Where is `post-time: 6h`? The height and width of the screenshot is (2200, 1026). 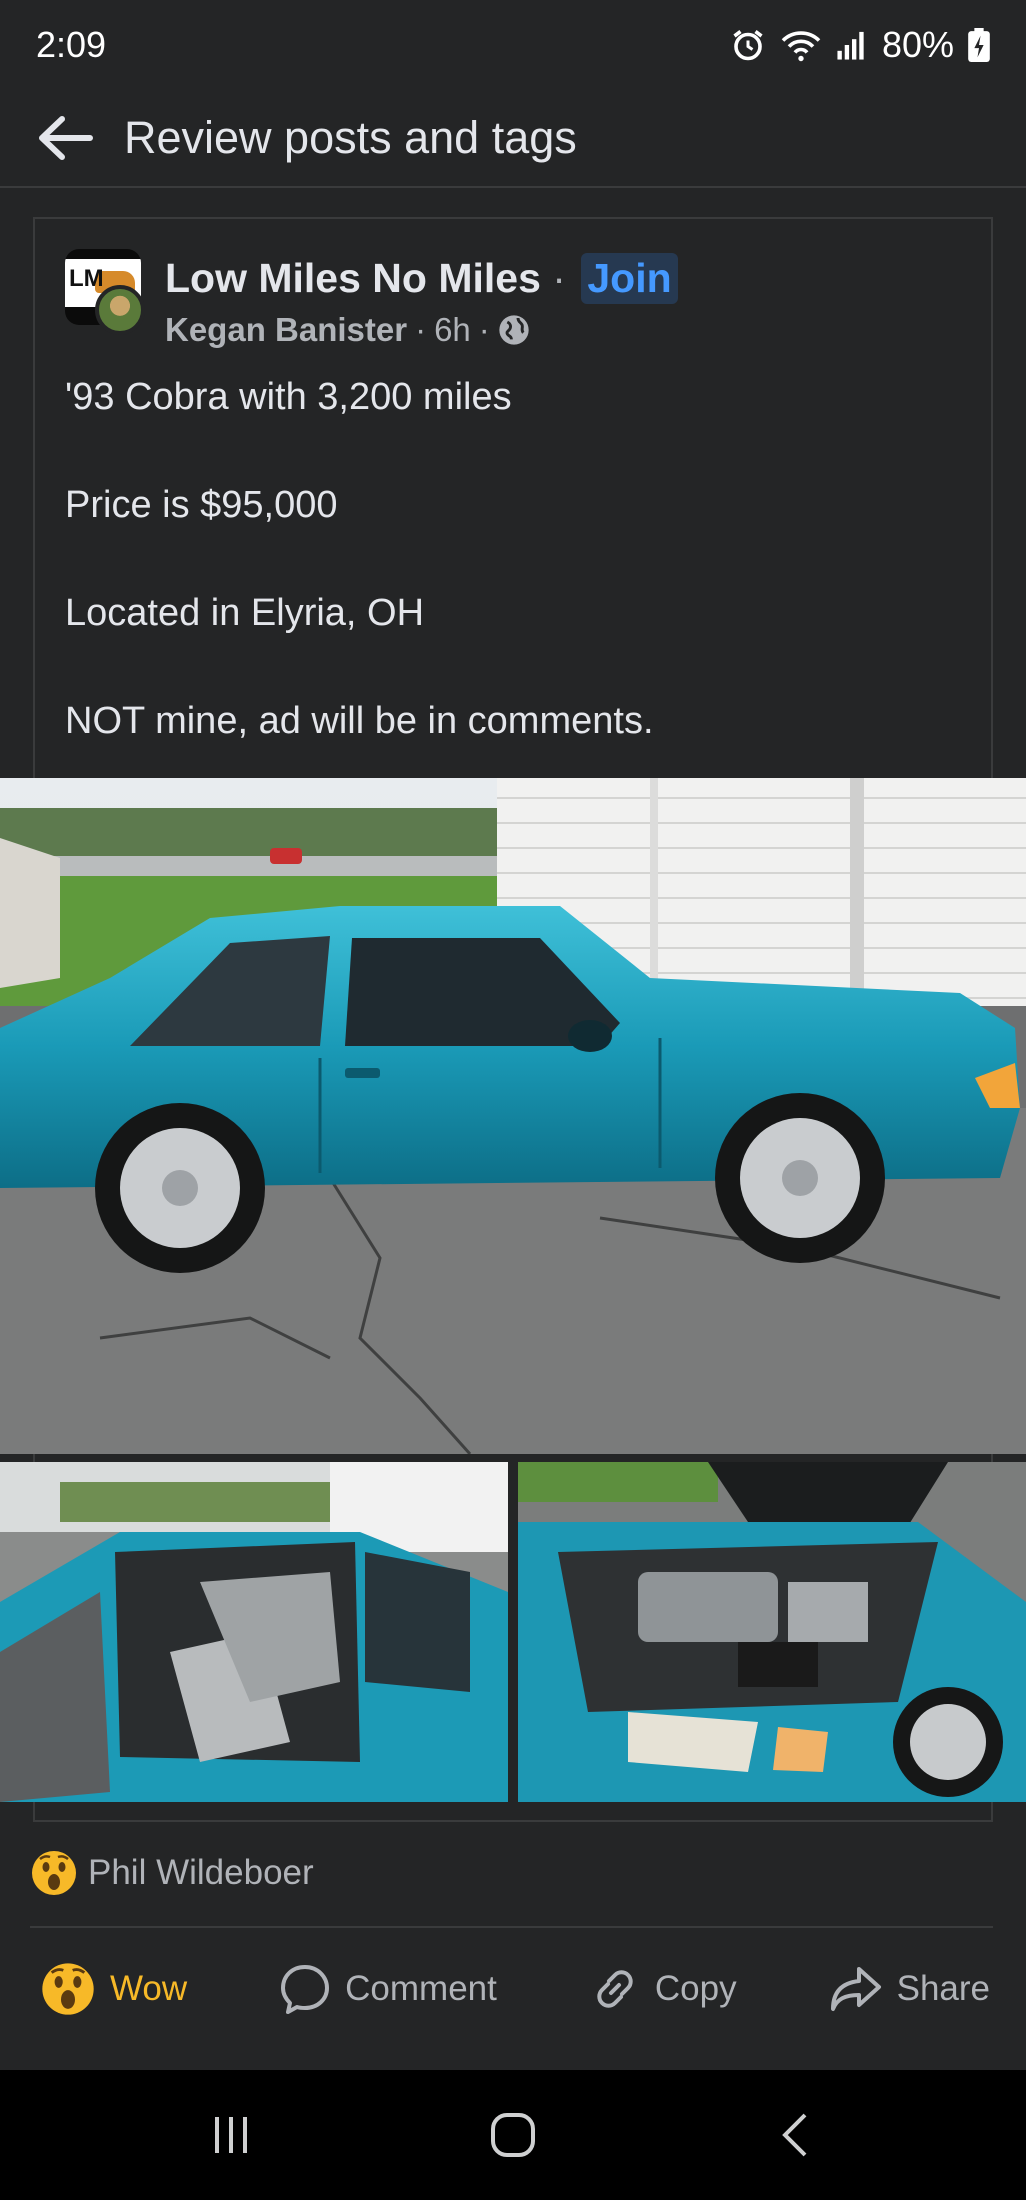
post-time: 6h is located at coordinates (452, 330).